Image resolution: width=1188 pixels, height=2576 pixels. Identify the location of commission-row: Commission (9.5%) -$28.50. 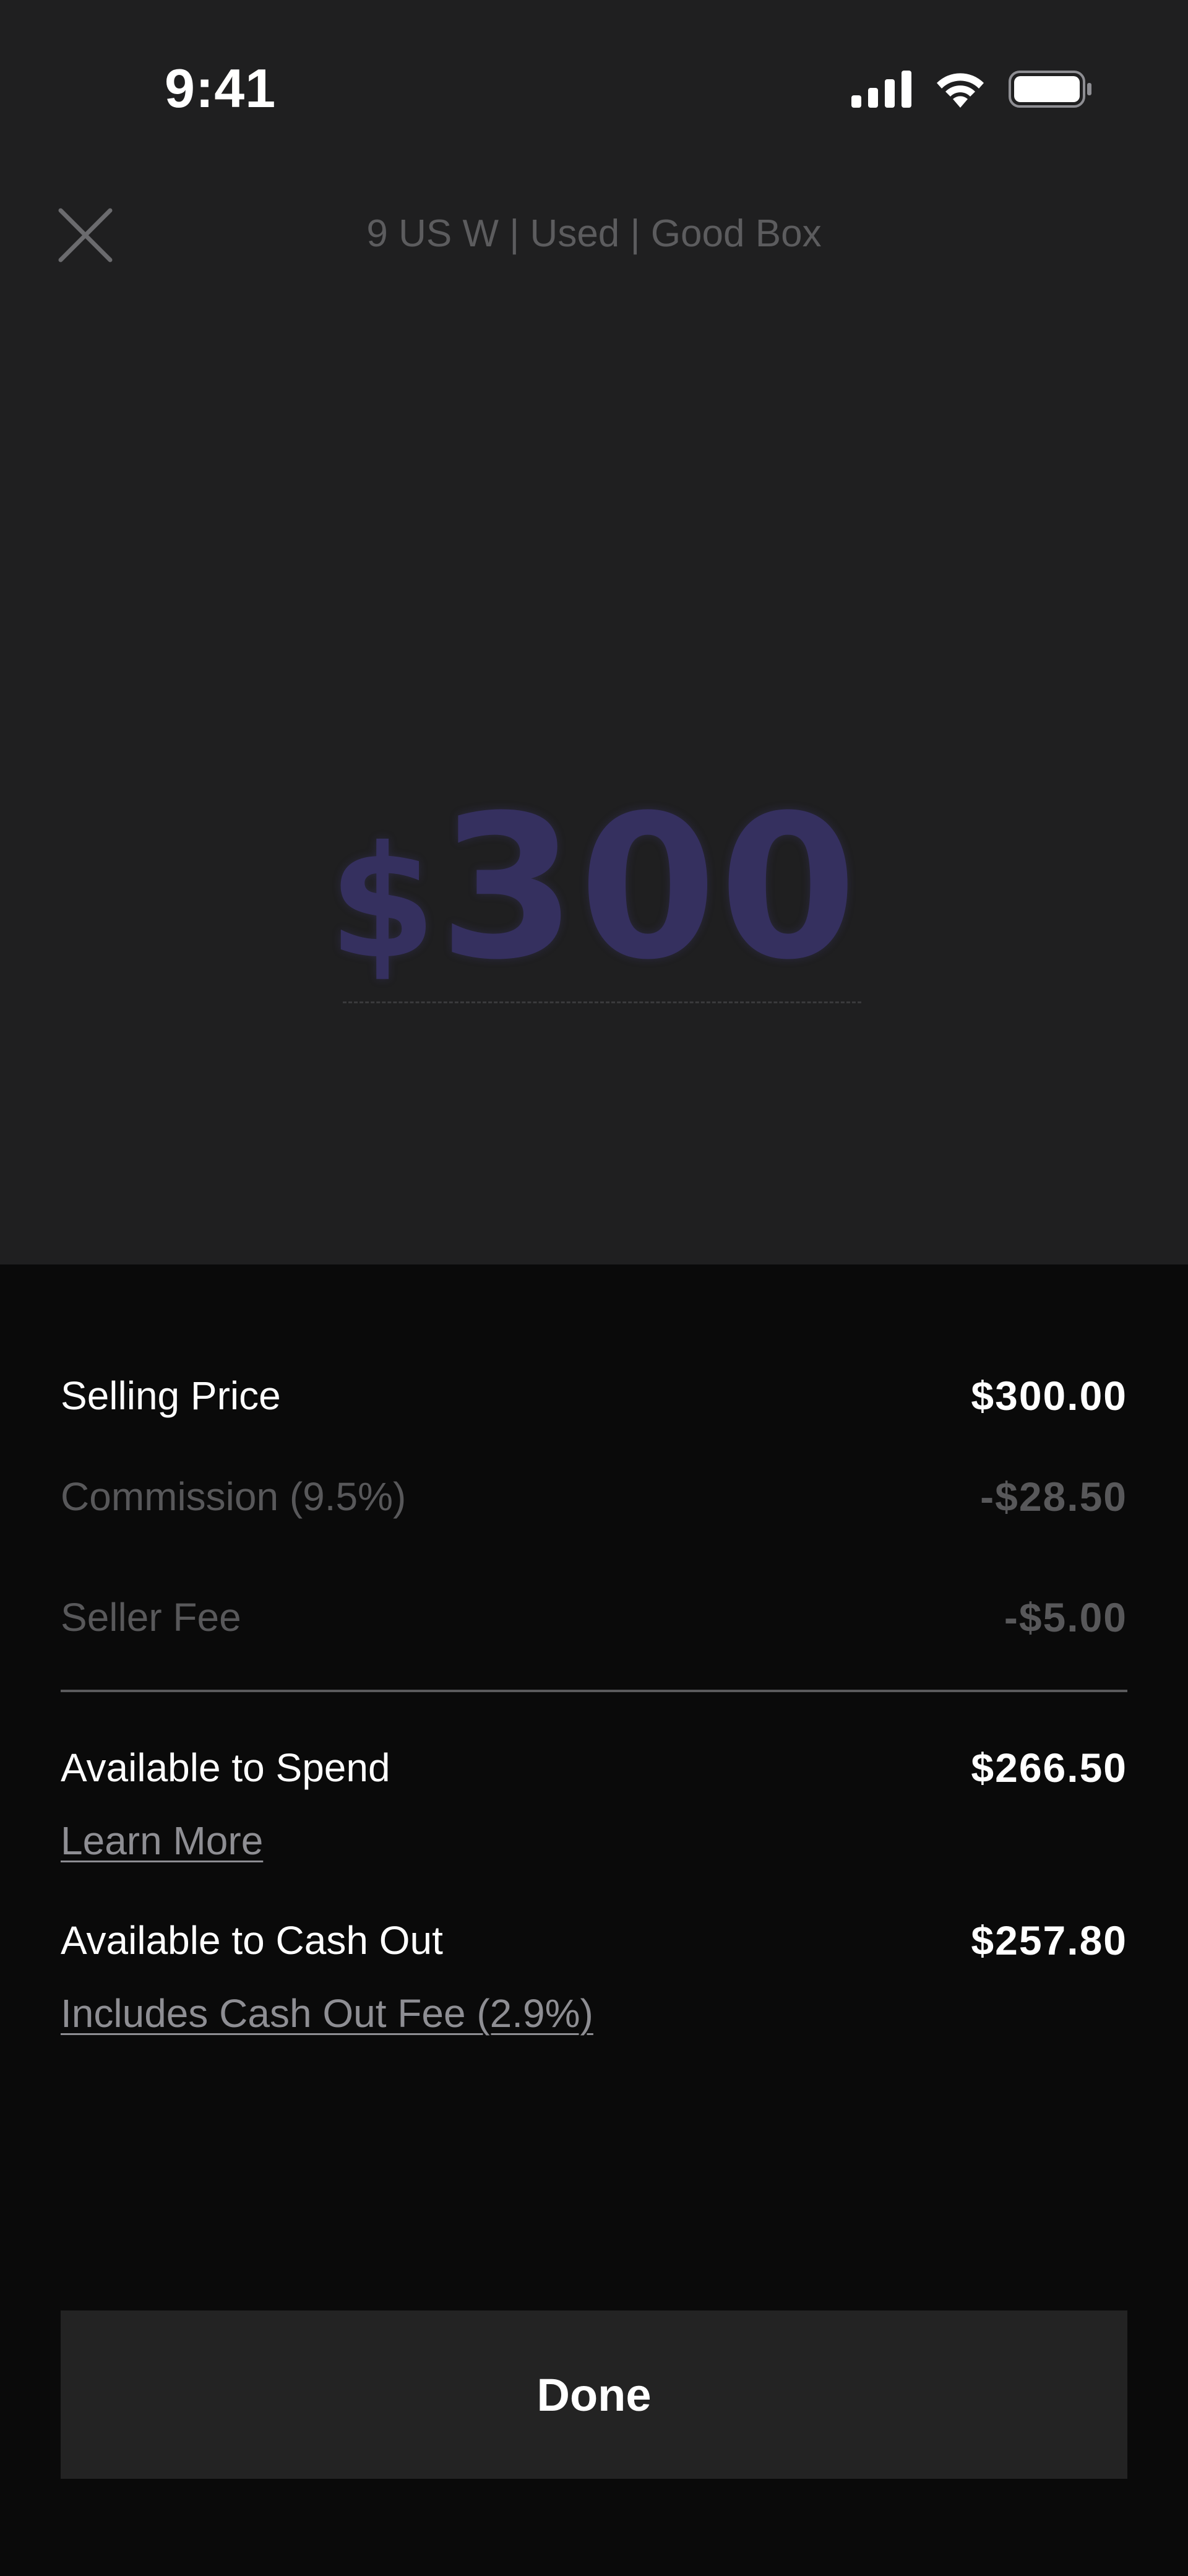
(594, 1496).